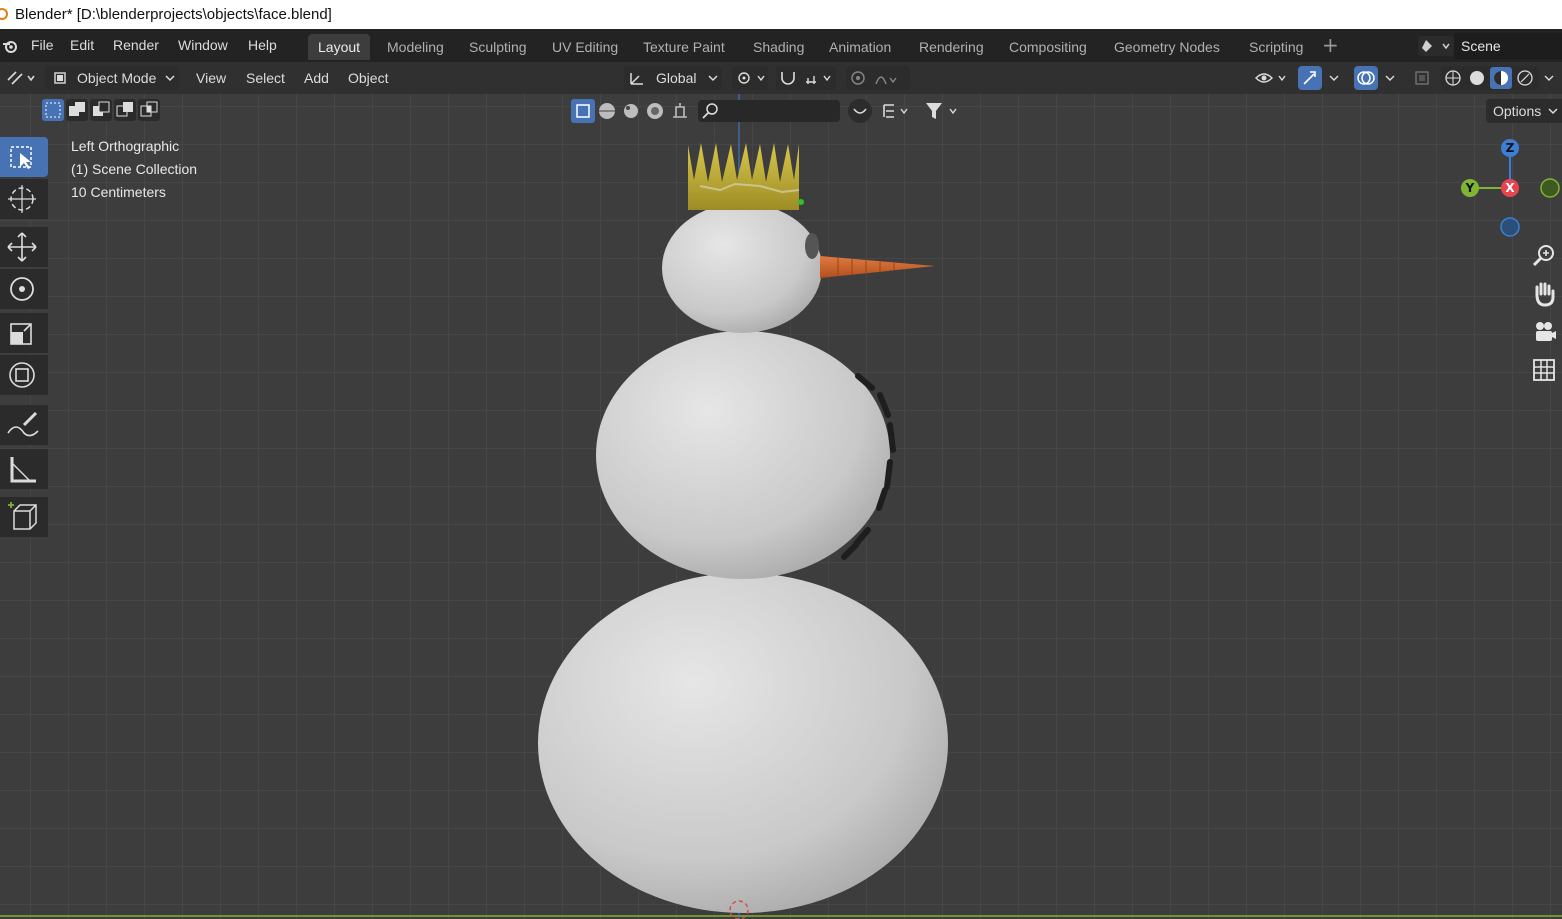 The height and width of the screenshot is (919, 1562). Describe the element at coordinates (1310, 78) in the screenshot. I see `gizmo-toggle` at that location.